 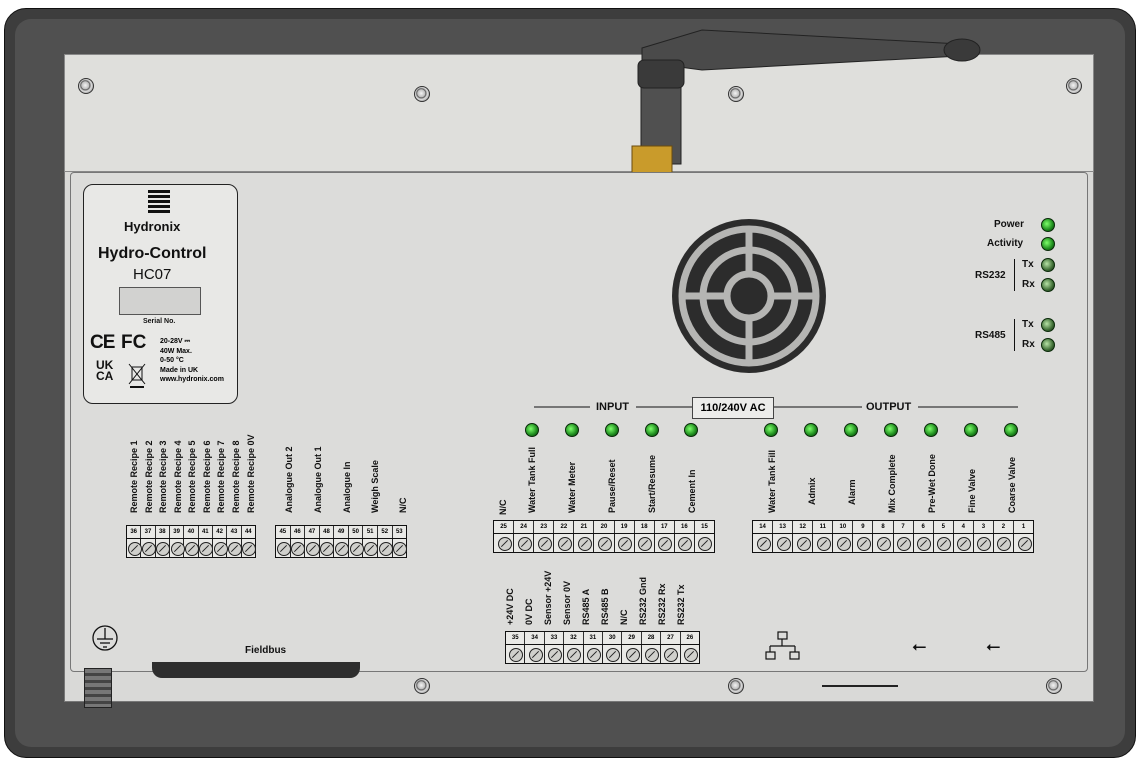 What do you see at coordinates (782, 645) in the screenshot?
I see `network-icon` at bounding box center [782, 645].